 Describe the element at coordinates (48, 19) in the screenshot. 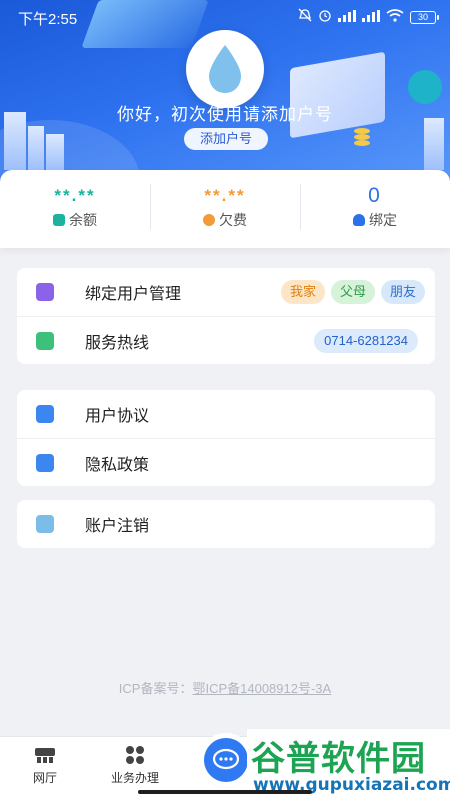

I see `status-time: 下午2:55` at that location.